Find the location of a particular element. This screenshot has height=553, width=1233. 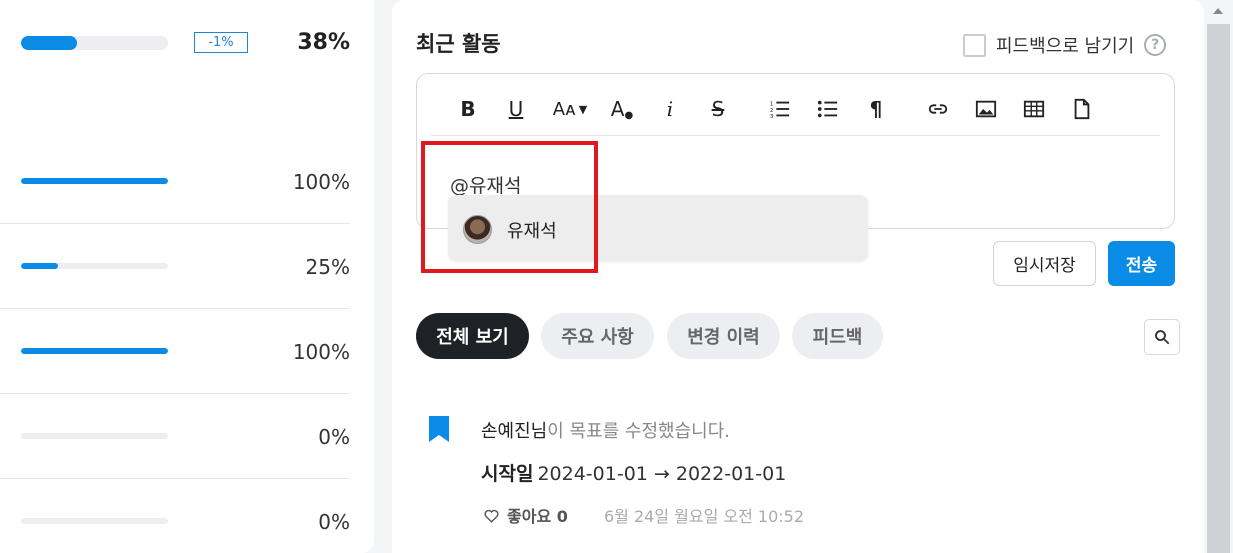

field-change: 2024-01-01 → 2022-01-01 is located at coordinates (662, 474).